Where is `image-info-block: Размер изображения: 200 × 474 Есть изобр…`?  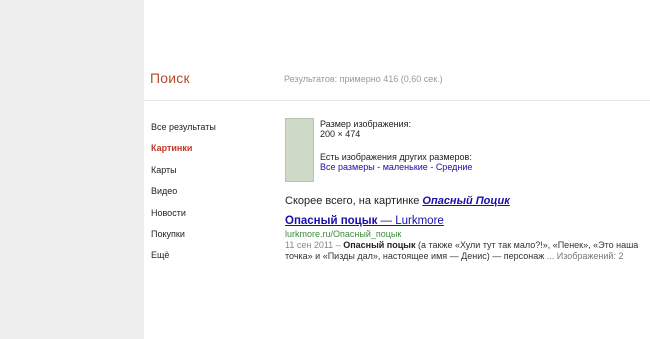
image-info-block: Размер изображения: 200 × 474 Есть изобр… is located at coordinates (465, 149).